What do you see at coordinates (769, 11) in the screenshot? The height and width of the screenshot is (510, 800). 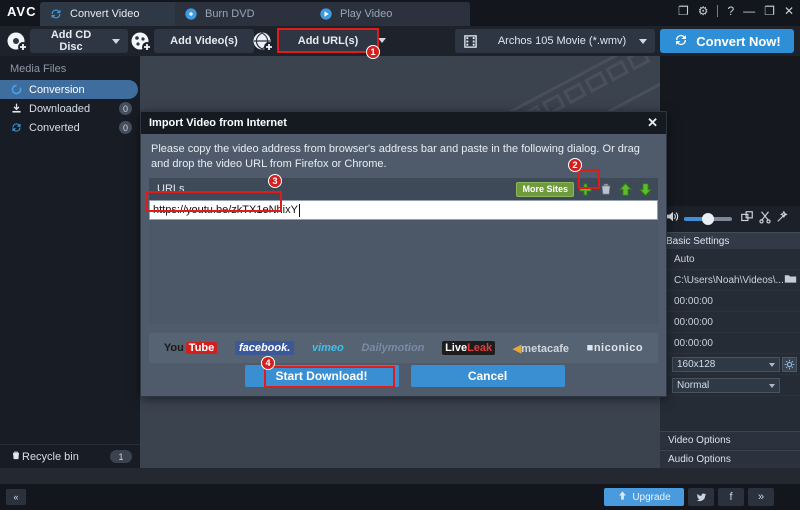 I see `maximize-icon: ❐` at bounding box center [769, 11].